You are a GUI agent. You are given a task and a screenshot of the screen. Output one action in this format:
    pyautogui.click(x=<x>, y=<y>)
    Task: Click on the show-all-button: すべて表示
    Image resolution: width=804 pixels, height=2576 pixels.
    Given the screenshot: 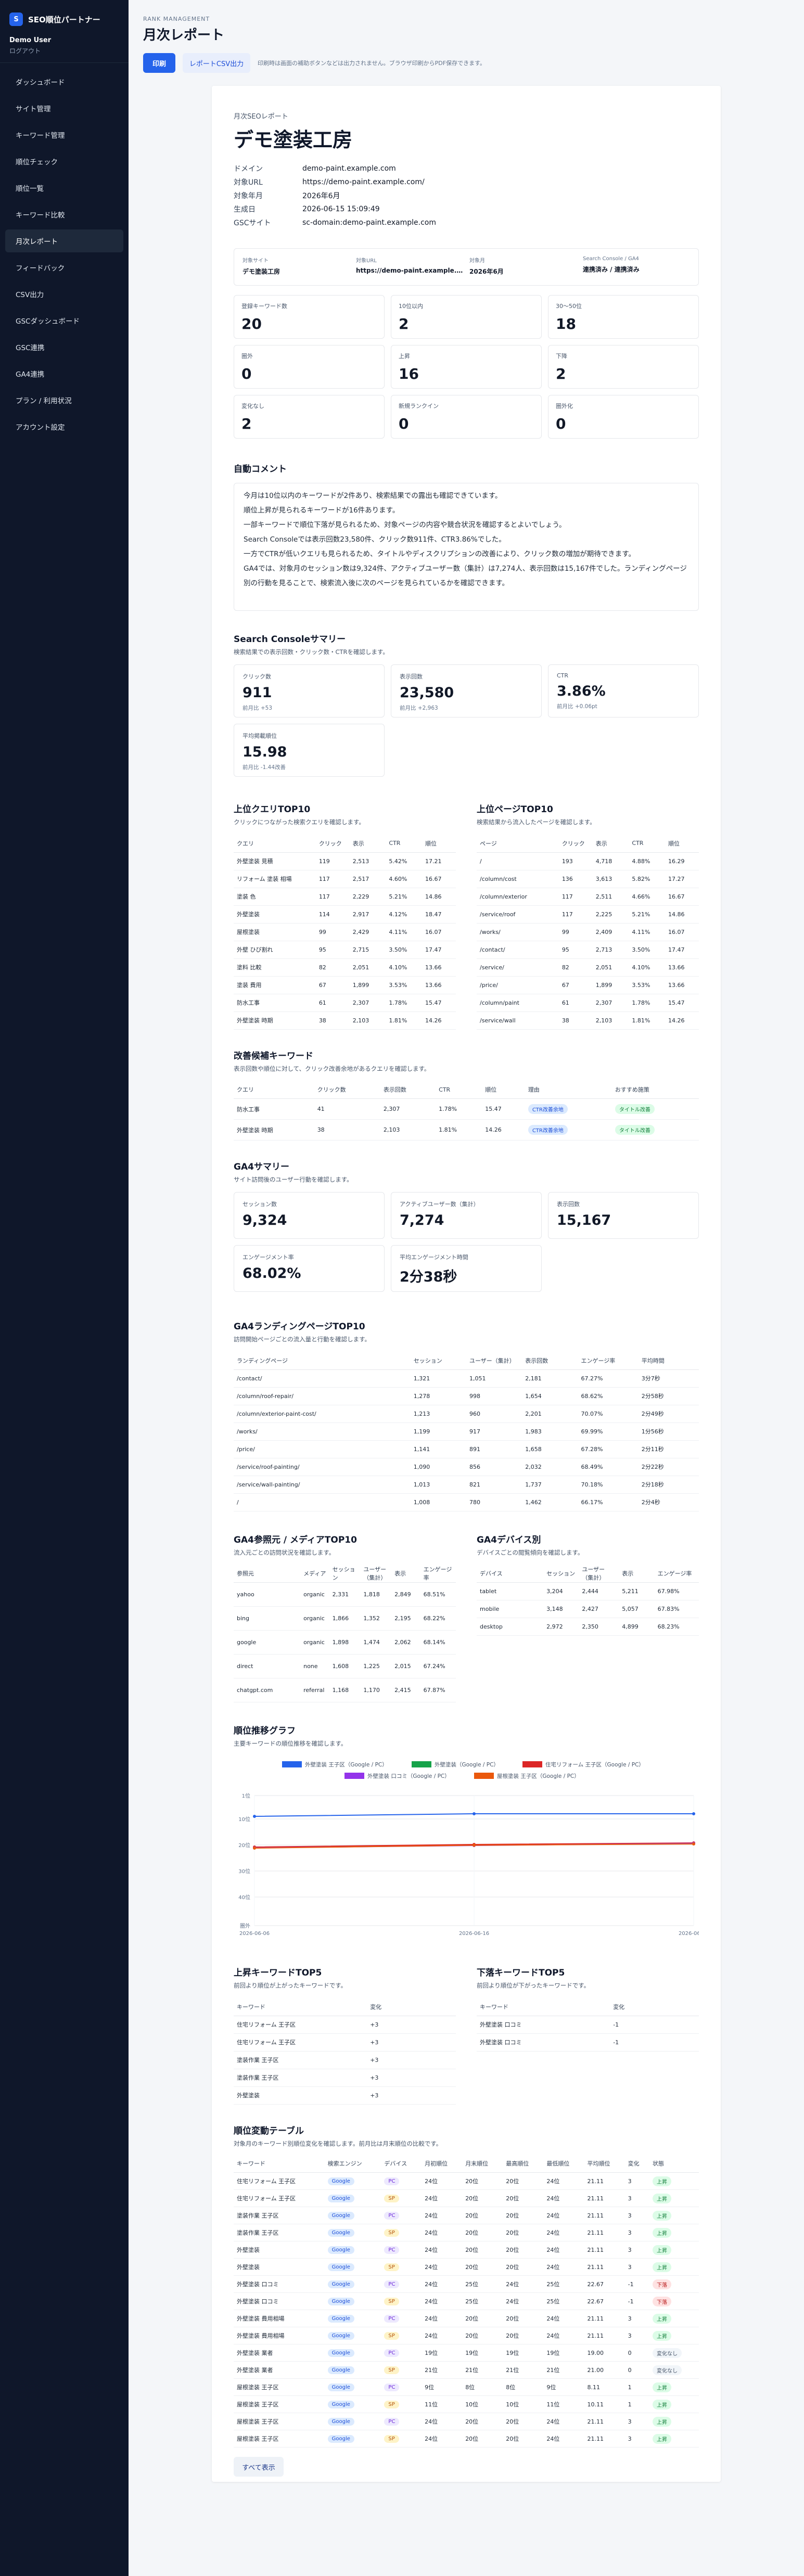 What is the action you would take?
    pyautogui.click(x=259, y=2467)
    